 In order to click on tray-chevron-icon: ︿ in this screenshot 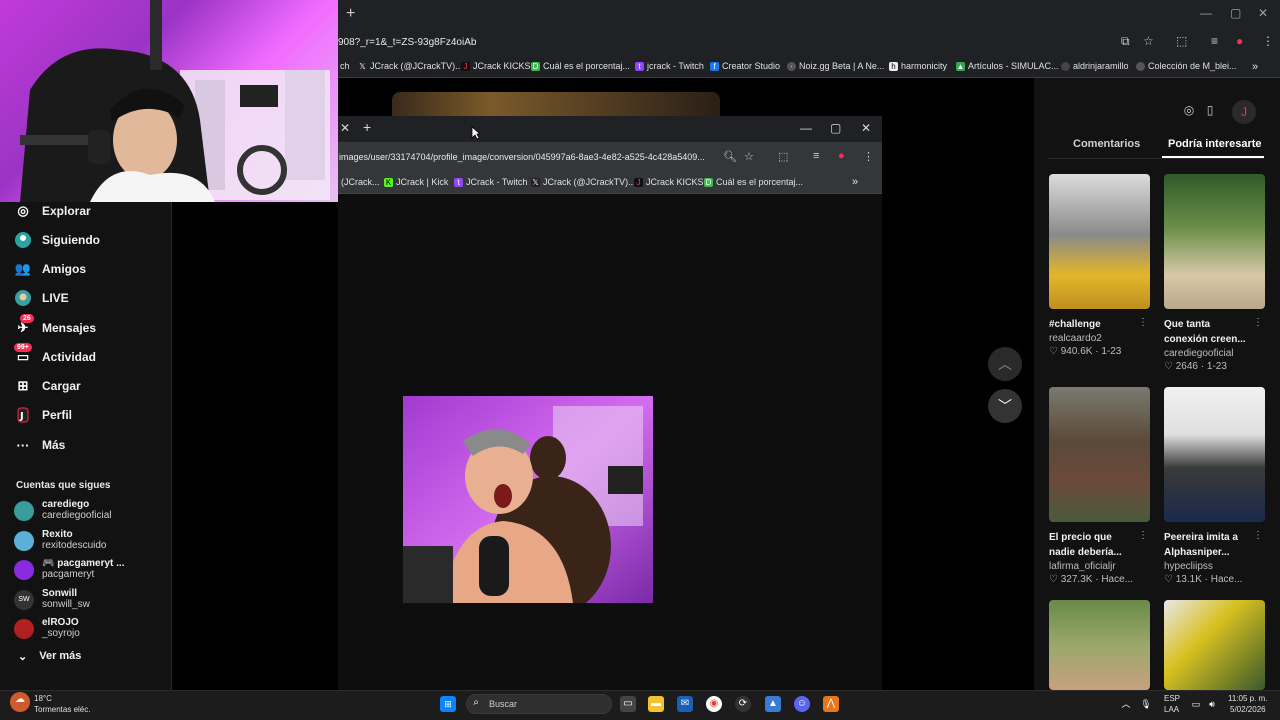, I will do `click(1126, 704)`.